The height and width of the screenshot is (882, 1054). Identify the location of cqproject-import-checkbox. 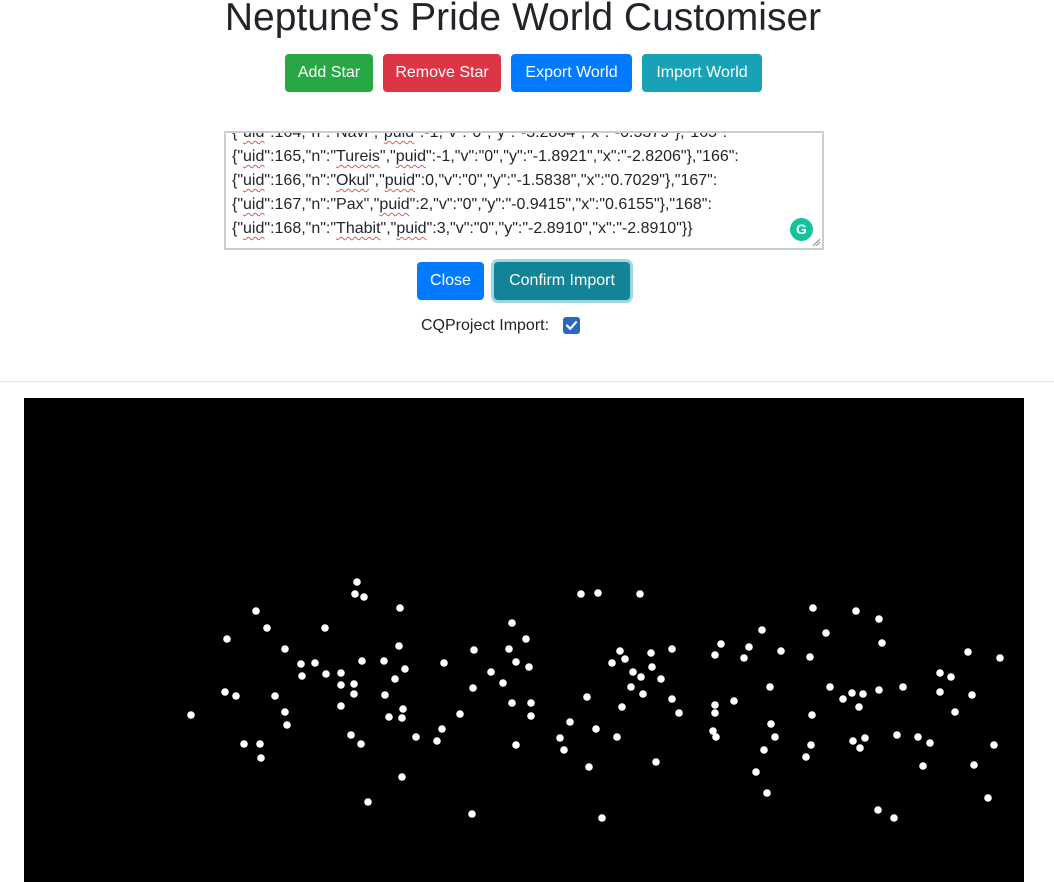
(571, 325).